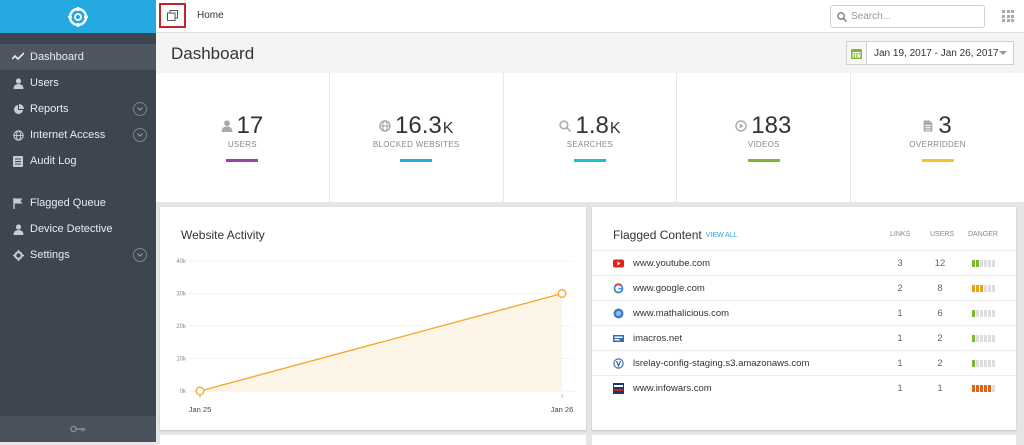 The image size is (1024, 445). I want to click on stat-value: 183, so click(771, 125).